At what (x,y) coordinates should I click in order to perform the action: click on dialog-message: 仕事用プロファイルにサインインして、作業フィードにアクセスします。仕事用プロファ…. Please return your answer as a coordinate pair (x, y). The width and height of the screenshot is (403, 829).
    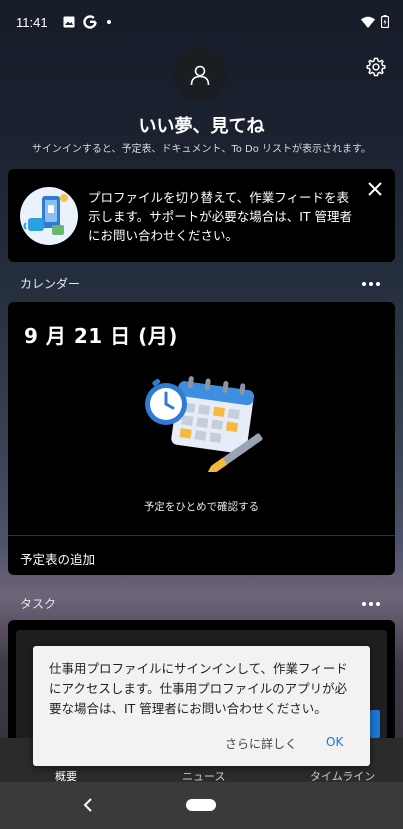
    Looking at the image, I should click on (198, 688).